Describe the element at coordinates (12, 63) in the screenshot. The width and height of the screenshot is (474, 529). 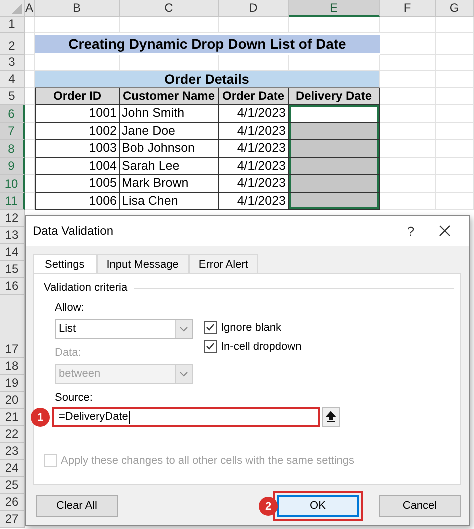
I see `row-header: 3` at that location.